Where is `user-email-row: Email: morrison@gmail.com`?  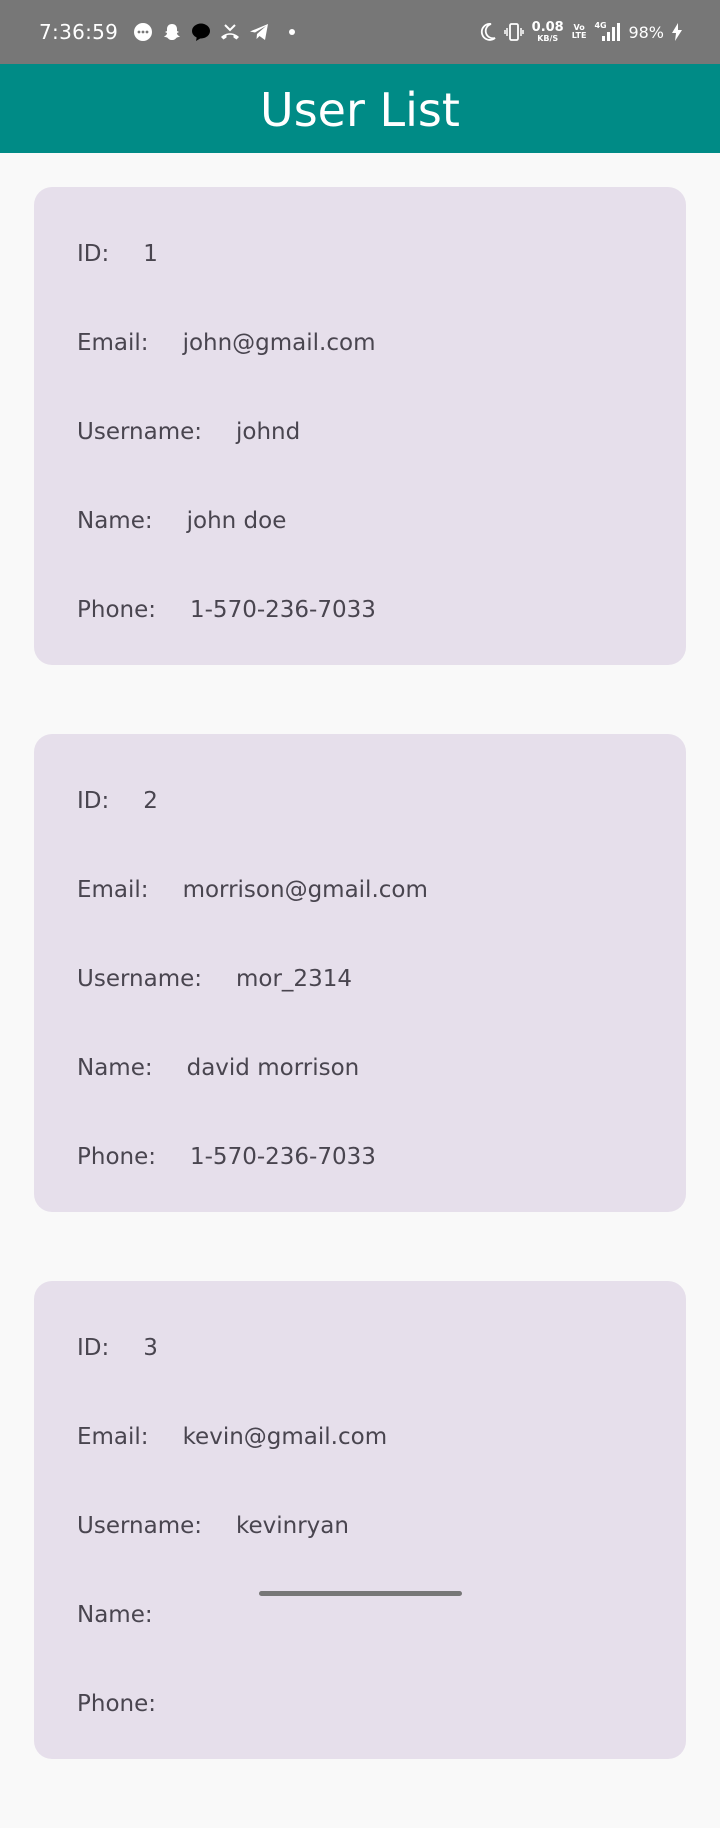 user-email-row: Email: morrison@gmail.com is located at coordinates (360, 889).